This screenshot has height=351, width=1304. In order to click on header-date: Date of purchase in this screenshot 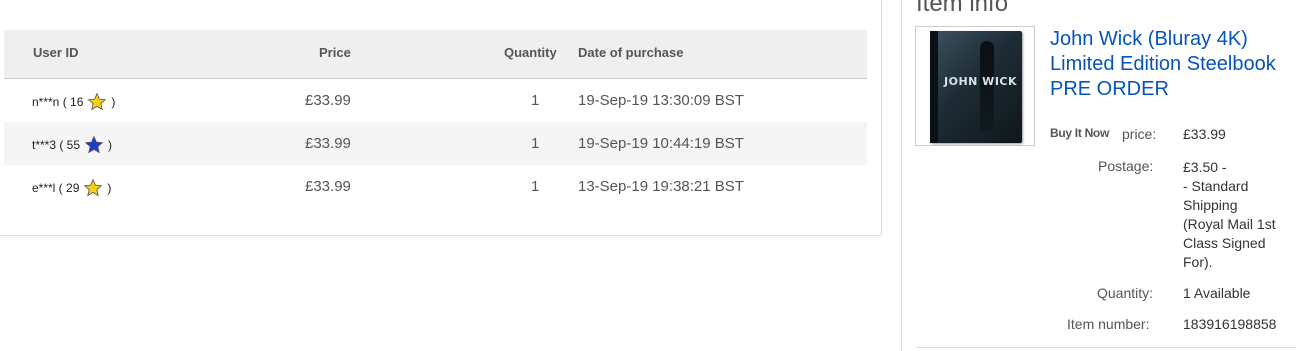, I will do `click(630, 52)`.